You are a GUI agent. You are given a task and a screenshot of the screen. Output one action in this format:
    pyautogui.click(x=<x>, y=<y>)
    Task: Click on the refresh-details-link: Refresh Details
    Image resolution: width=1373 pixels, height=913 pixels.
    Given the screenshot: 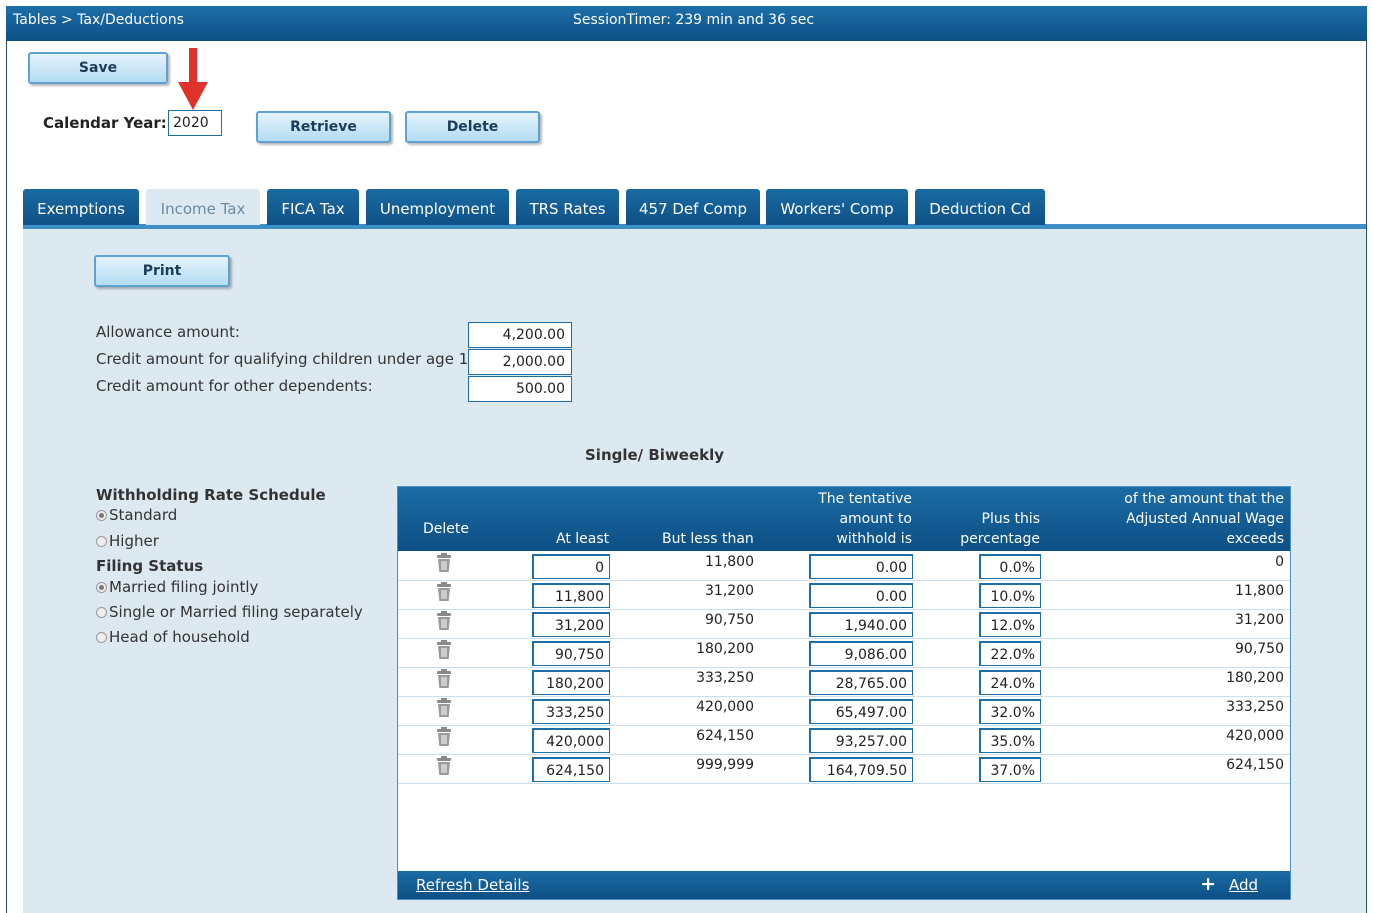 What is the action you would take?
    pyautogui.click(x=472, y=885)
    